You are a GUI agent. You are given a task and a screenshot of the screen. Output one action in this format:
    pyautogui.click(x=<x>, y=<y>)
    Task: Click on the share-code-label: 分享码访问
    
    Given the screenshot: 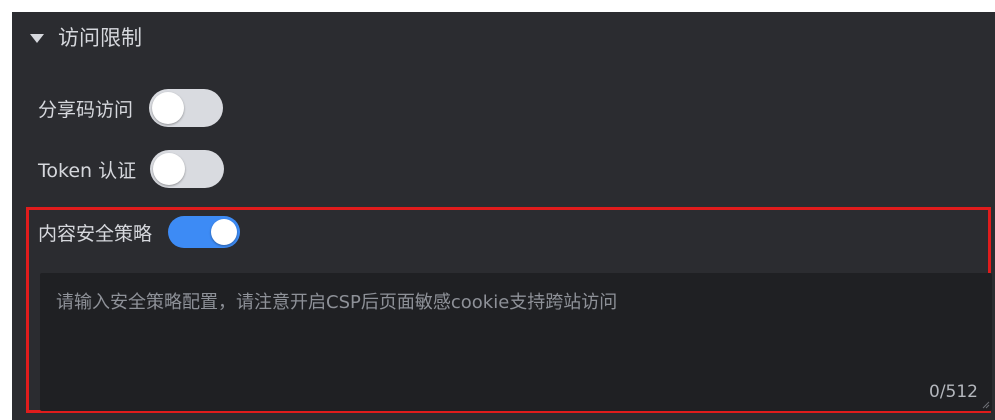 What is the action you would take?
    pyautogui.click(x=86, y=109)
    